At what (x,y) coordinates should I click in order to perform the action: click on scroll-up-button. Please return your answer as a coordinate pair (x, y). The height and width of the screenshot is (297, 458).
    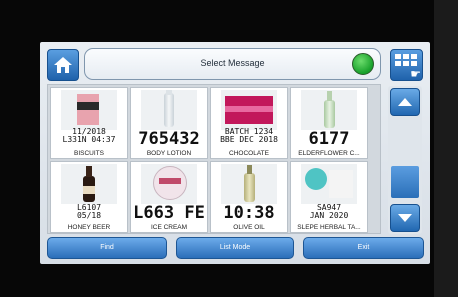
    Looking at the image, I should click on (405, 102).